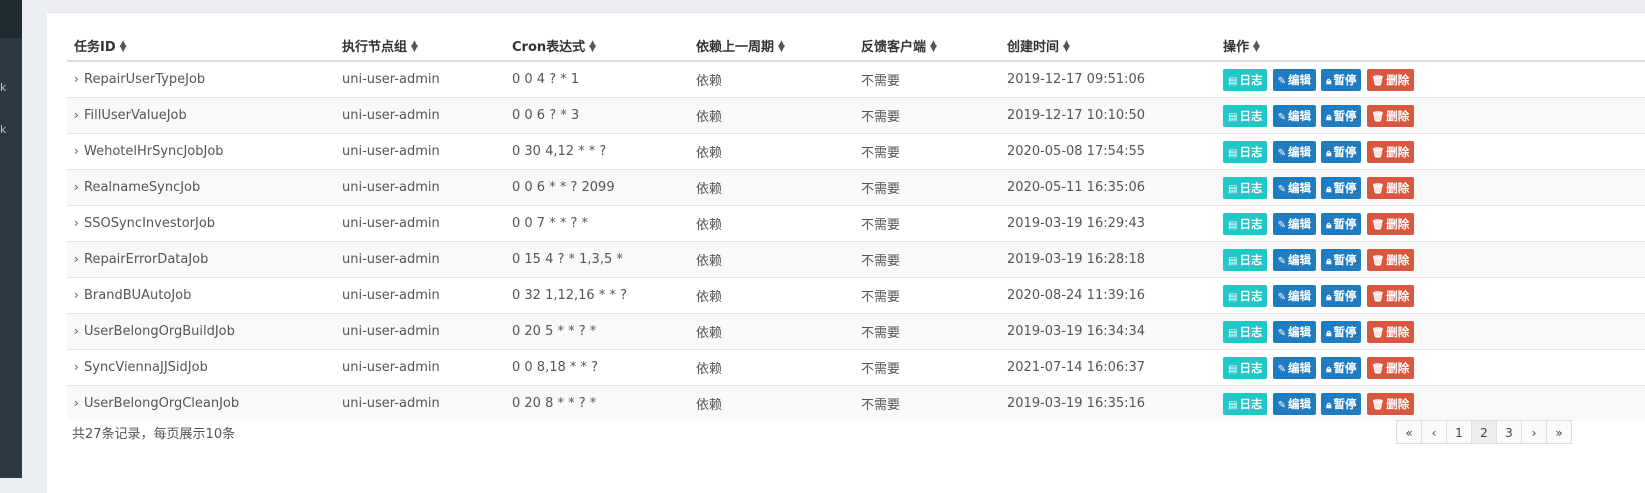  What do you see at coordinates (201, 367) in the screenshot?
I see `cell-task-id: › SyncViennaJJSidJob` at bounding box center [201, 367].